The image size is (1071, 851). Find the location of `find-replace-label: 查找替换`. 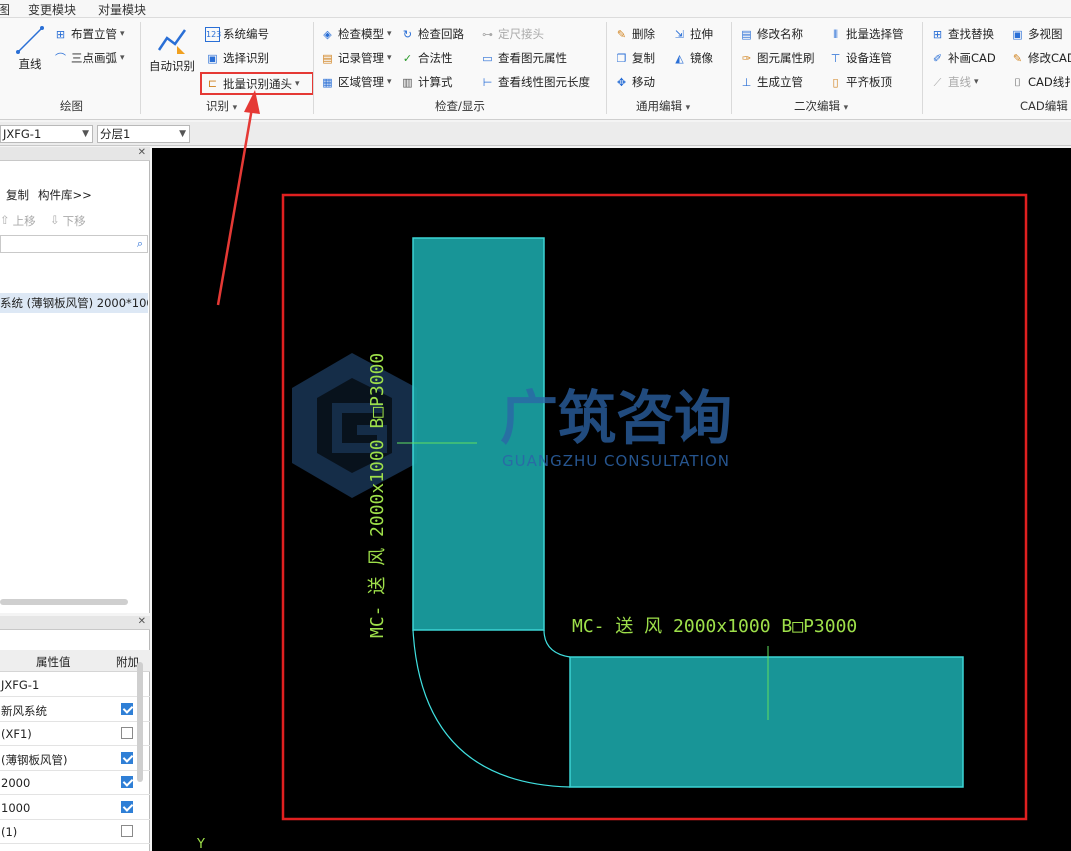

find-replace-label: 查找替换 is located at coordinates (971, 34).